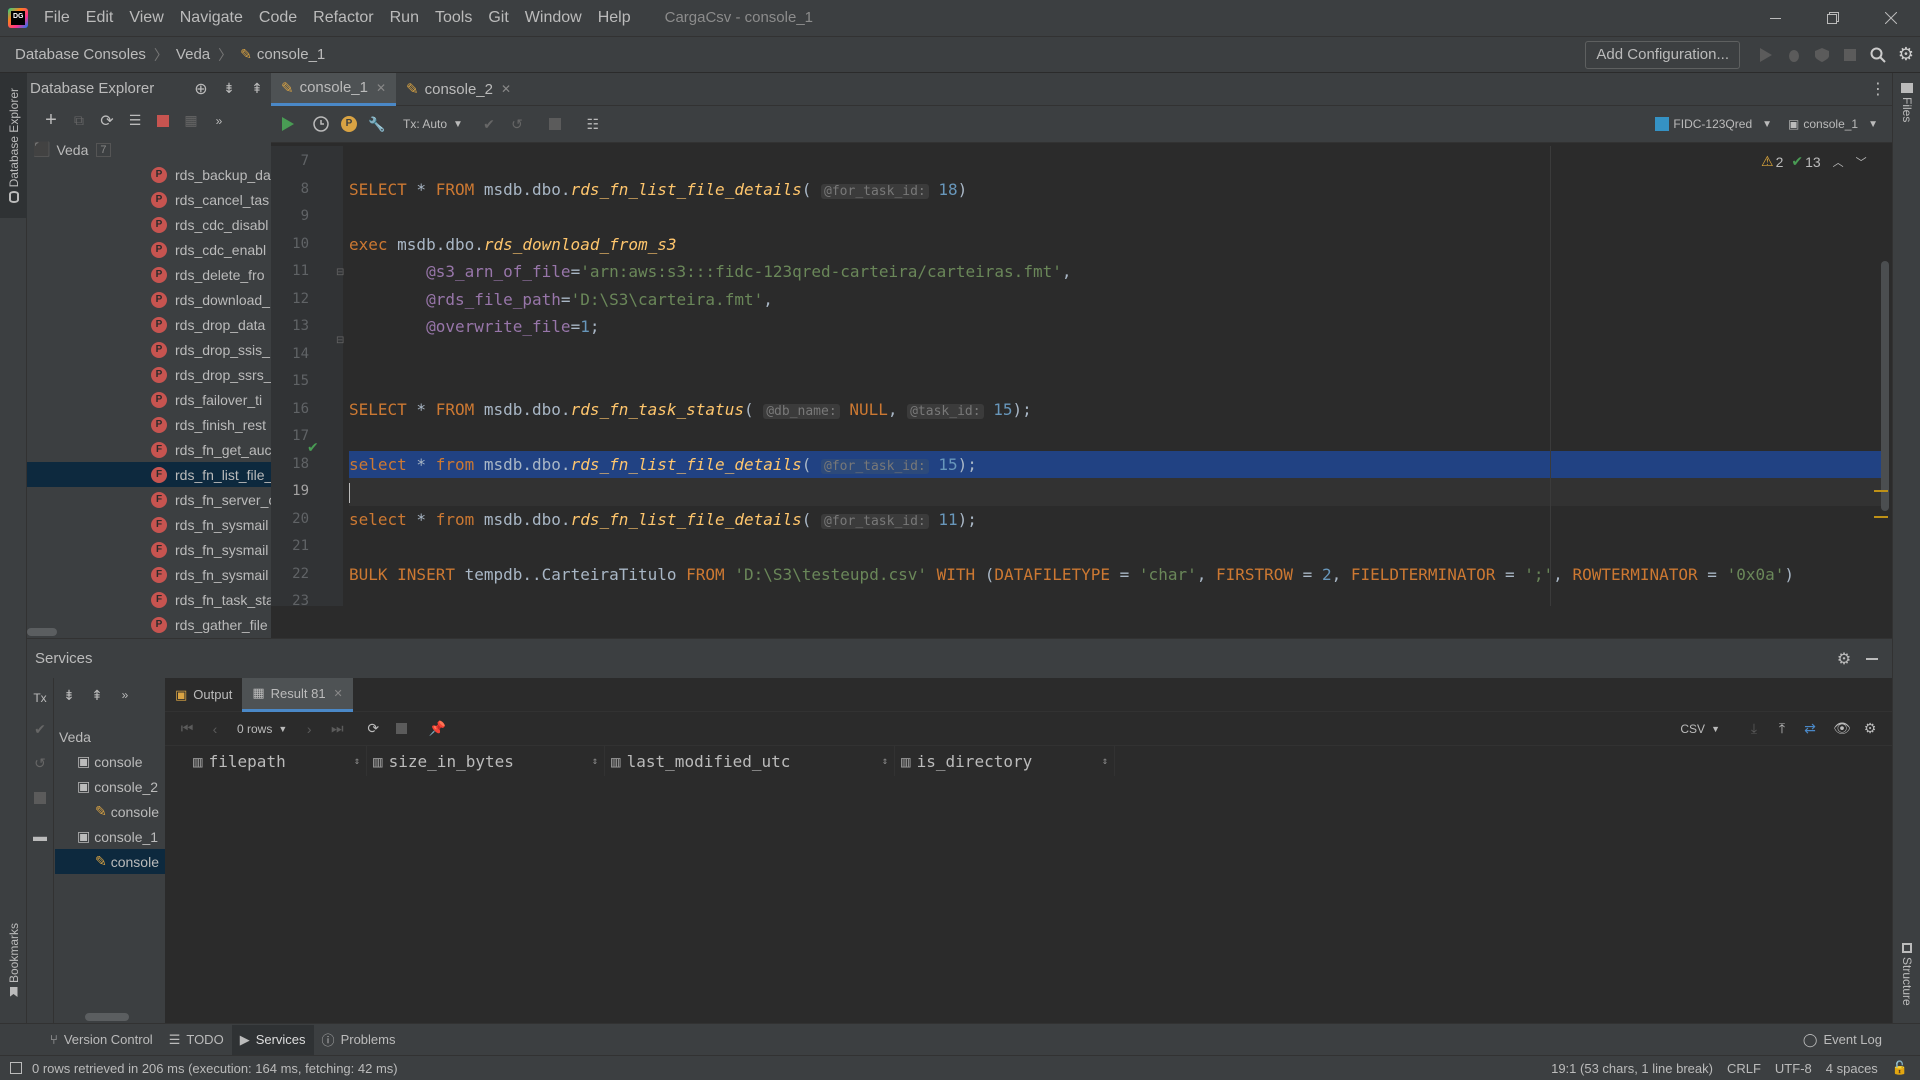 The width and height of the screenshot is (1920, 1080). What do you see at coordinates (1870, 729) in the screenshot?
I see `result-settings-button: ⚙` at bounding box center [1870, 729].